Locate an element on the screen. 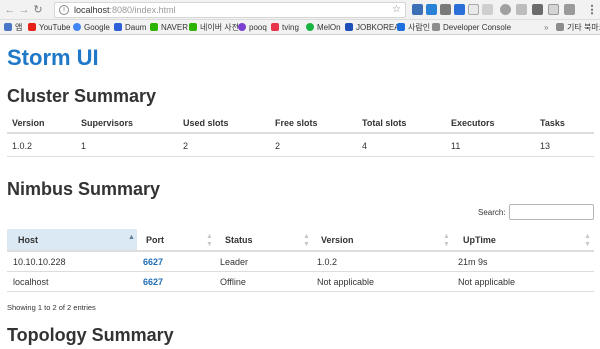  nimbus-col-version-label: Version is located at coordinates (337, 240).